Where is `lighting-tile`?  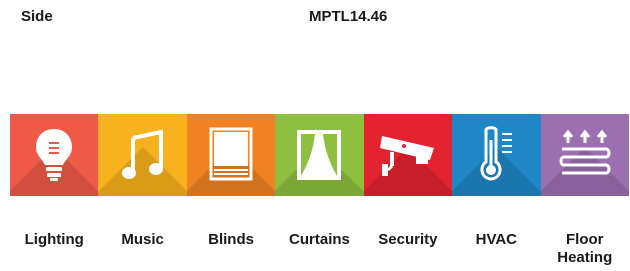
lighting-tile is located at coordinates (54, 155).